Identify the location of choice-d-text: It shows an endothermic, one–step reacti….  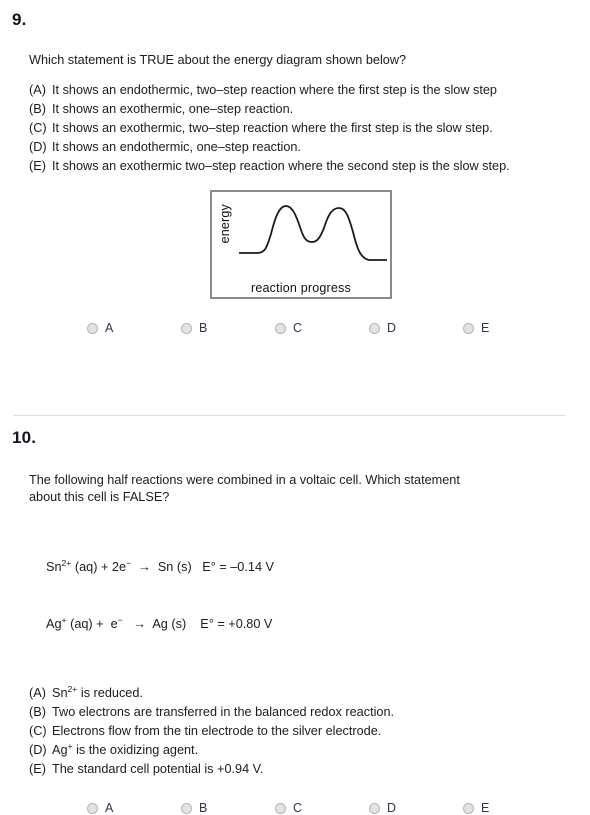
(176, 147).